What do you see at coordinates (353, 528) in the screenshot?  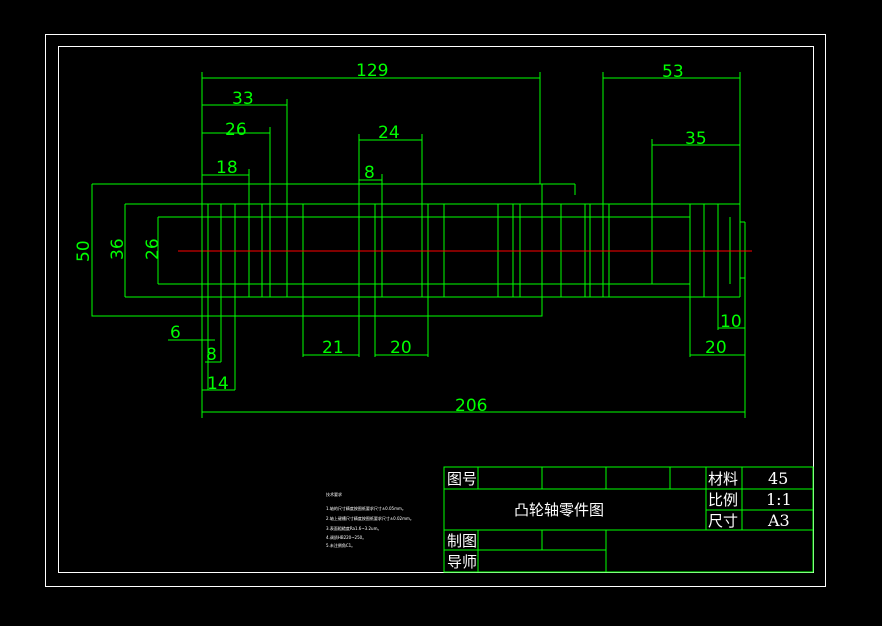 I see `svg-text: 3.表面粗糙度Ra1.6~3.2um。` at bounding box center [353, 528].